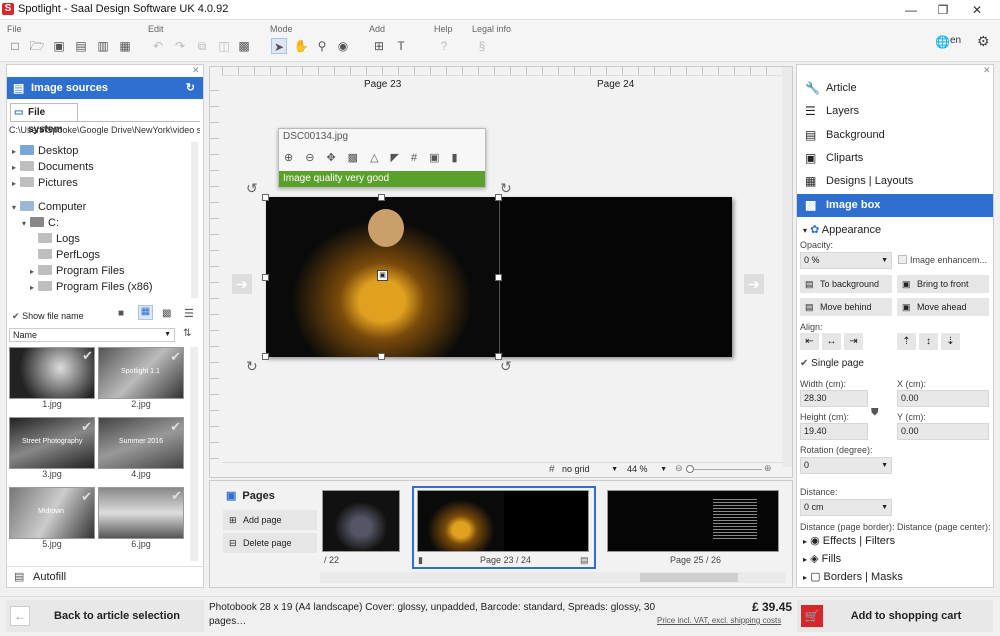 The width and height of the screenshot is (1000, 636). Describe the element at coordinates (101, 287) in the screenshot. I see `tree-item-program-files-x86: ▸ Program Files (x86)` at that location.